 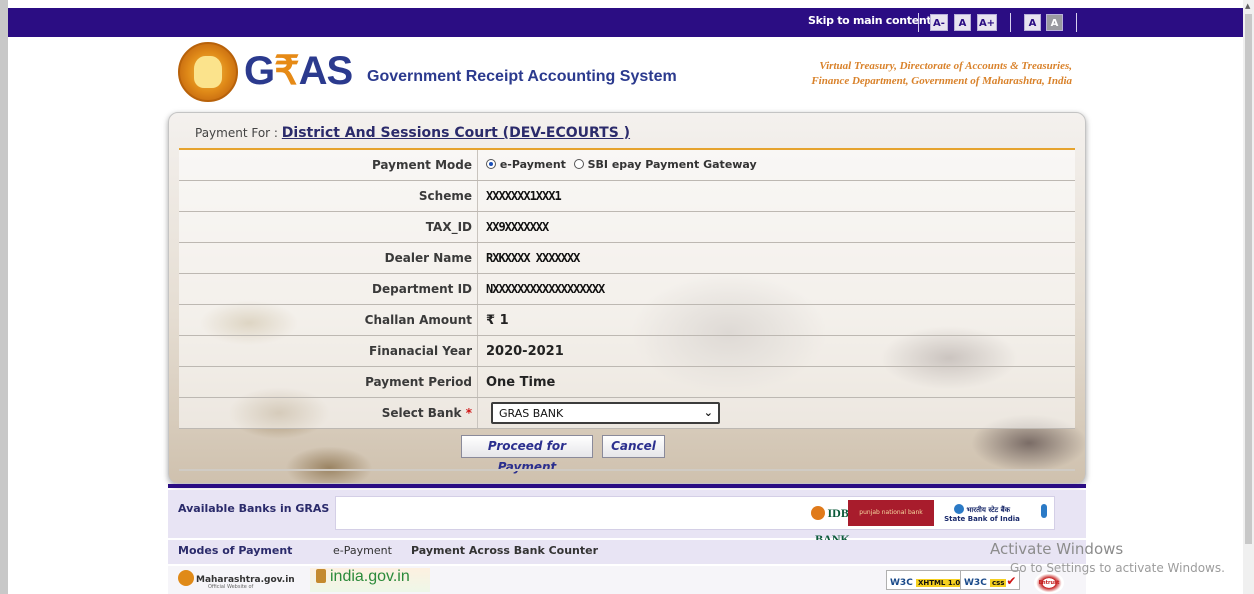 What do you see at coordinates (422, 289) in the screenshot?
I see `field-label: Department ID` at bounding box center [422, 289].